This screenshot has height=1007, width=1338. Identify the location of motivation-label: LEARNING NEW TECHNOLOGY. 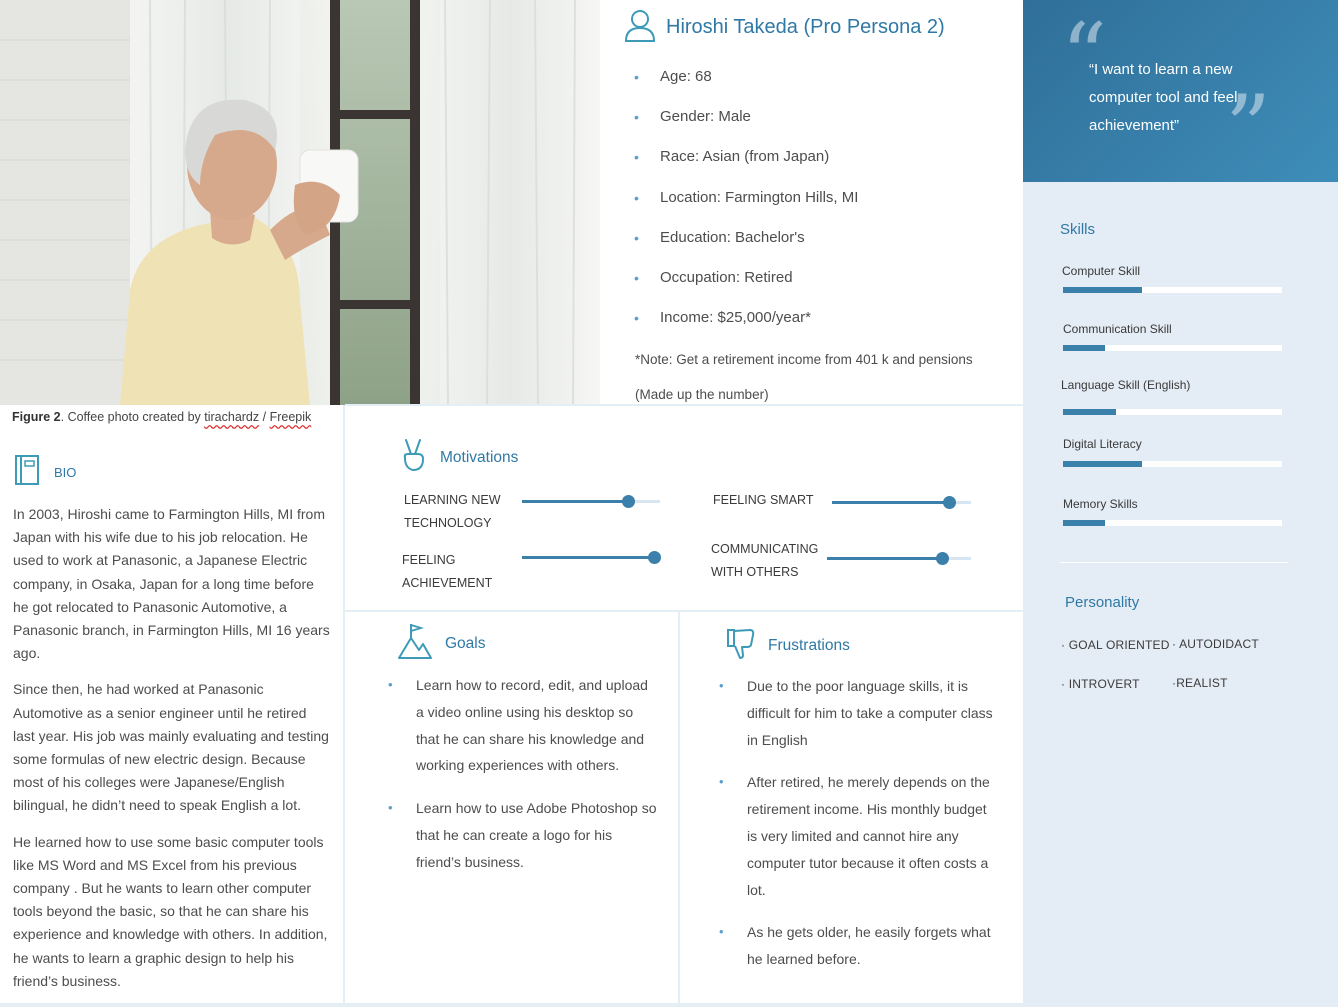
(452, 512).